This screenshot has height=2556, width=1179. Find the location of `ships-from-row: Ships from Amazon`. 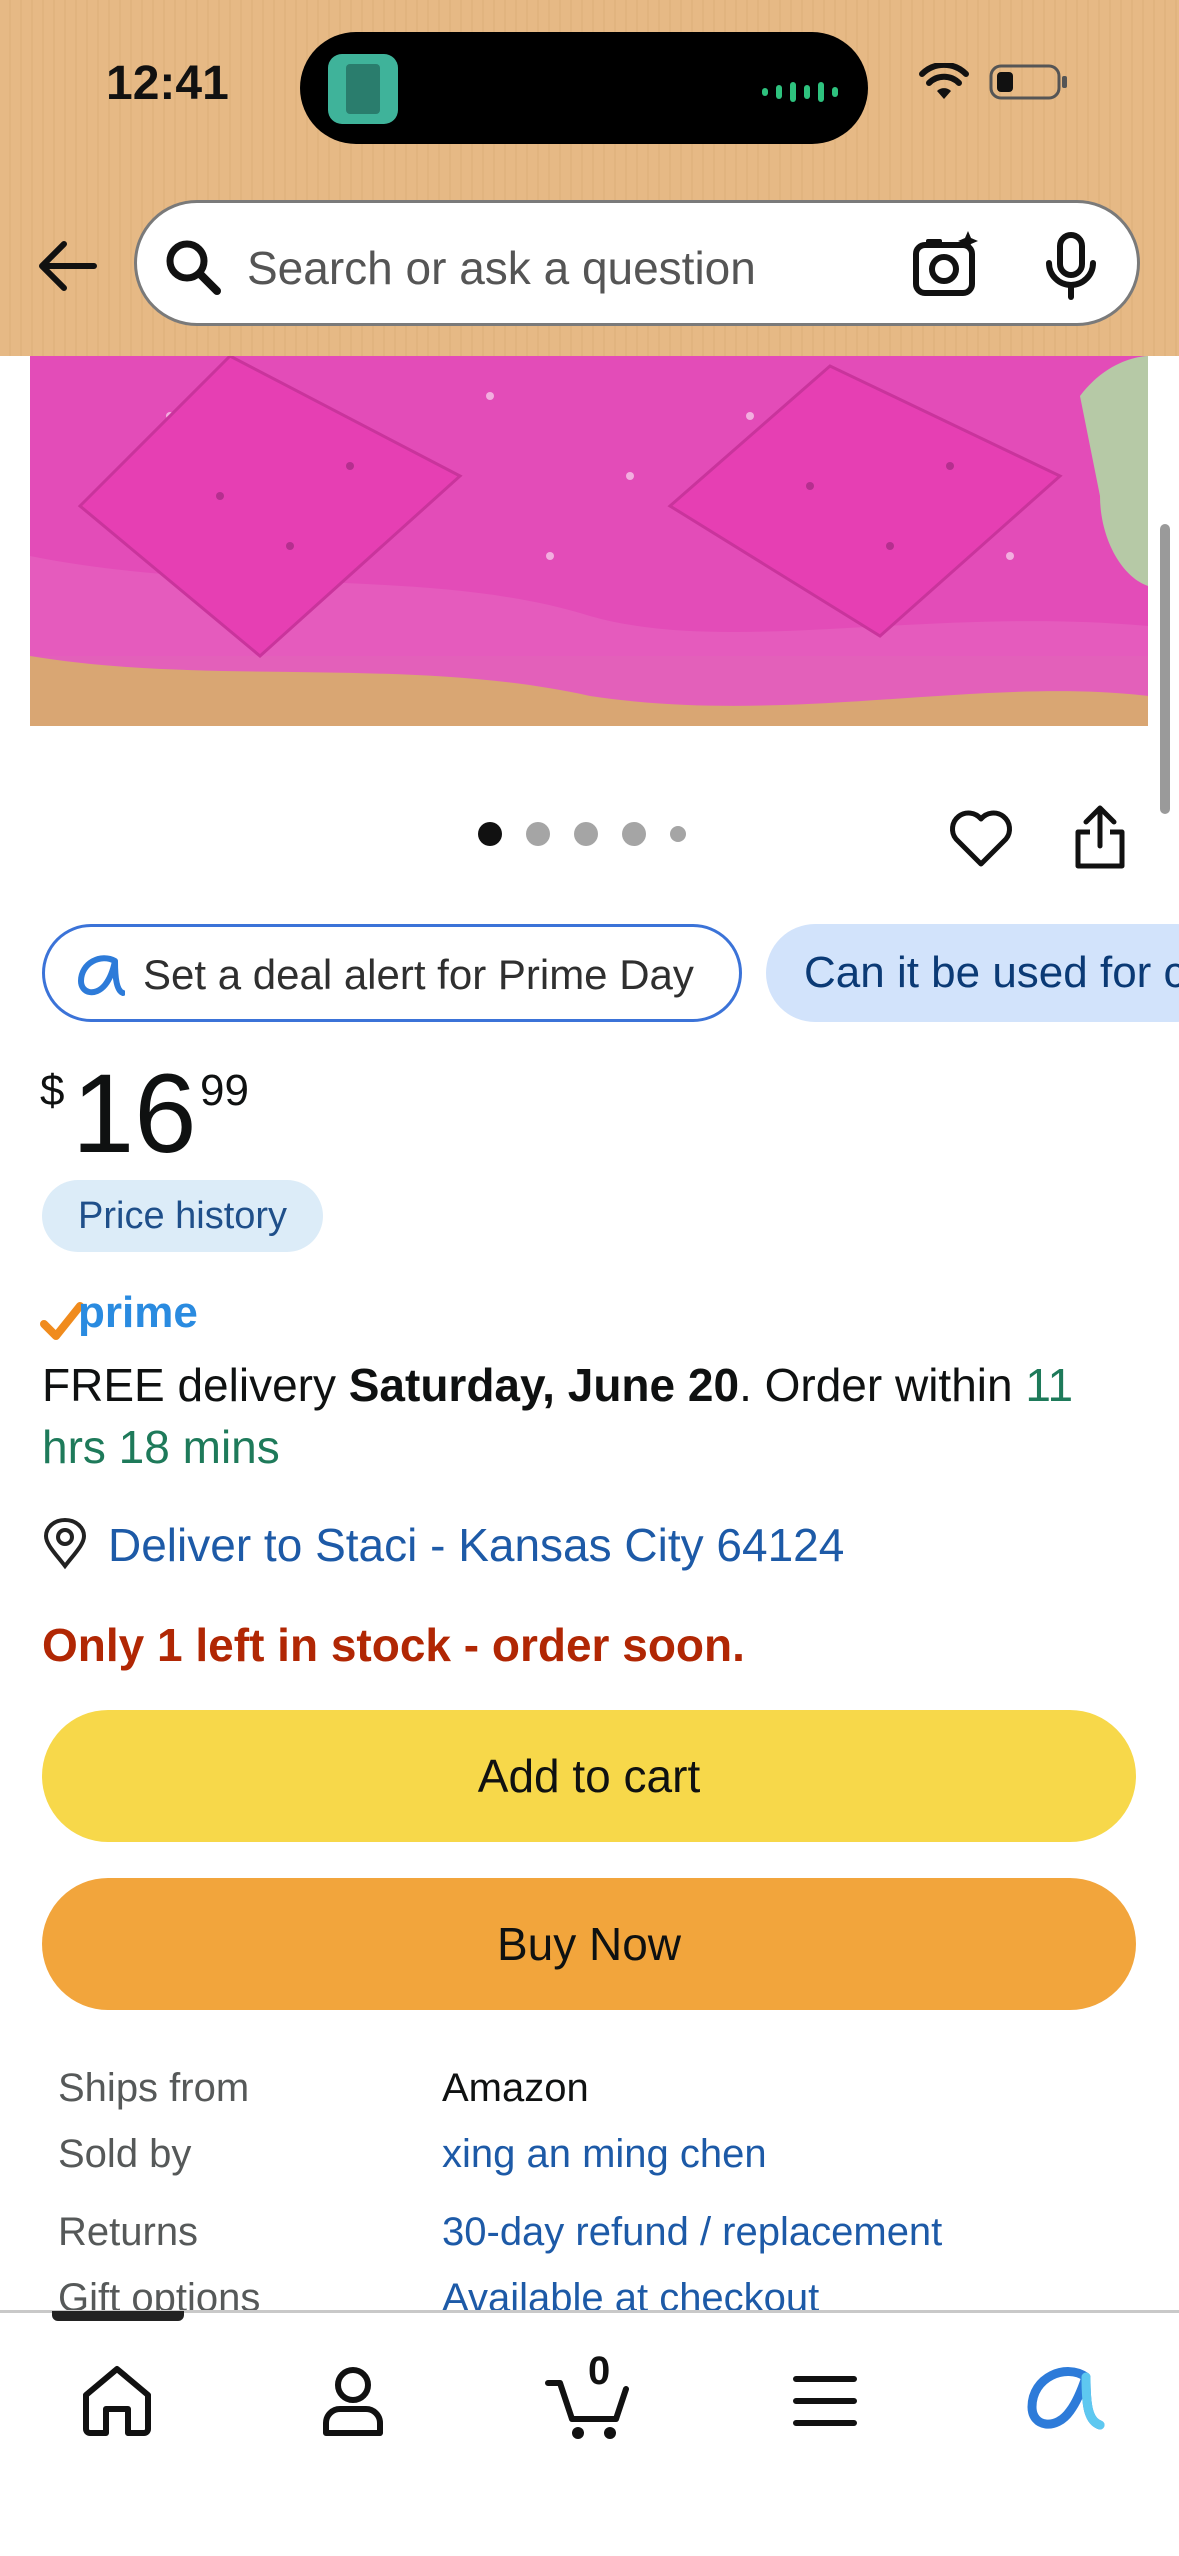

ships-from-row: Ships from Amazon is located at coordinates (588, 2096).